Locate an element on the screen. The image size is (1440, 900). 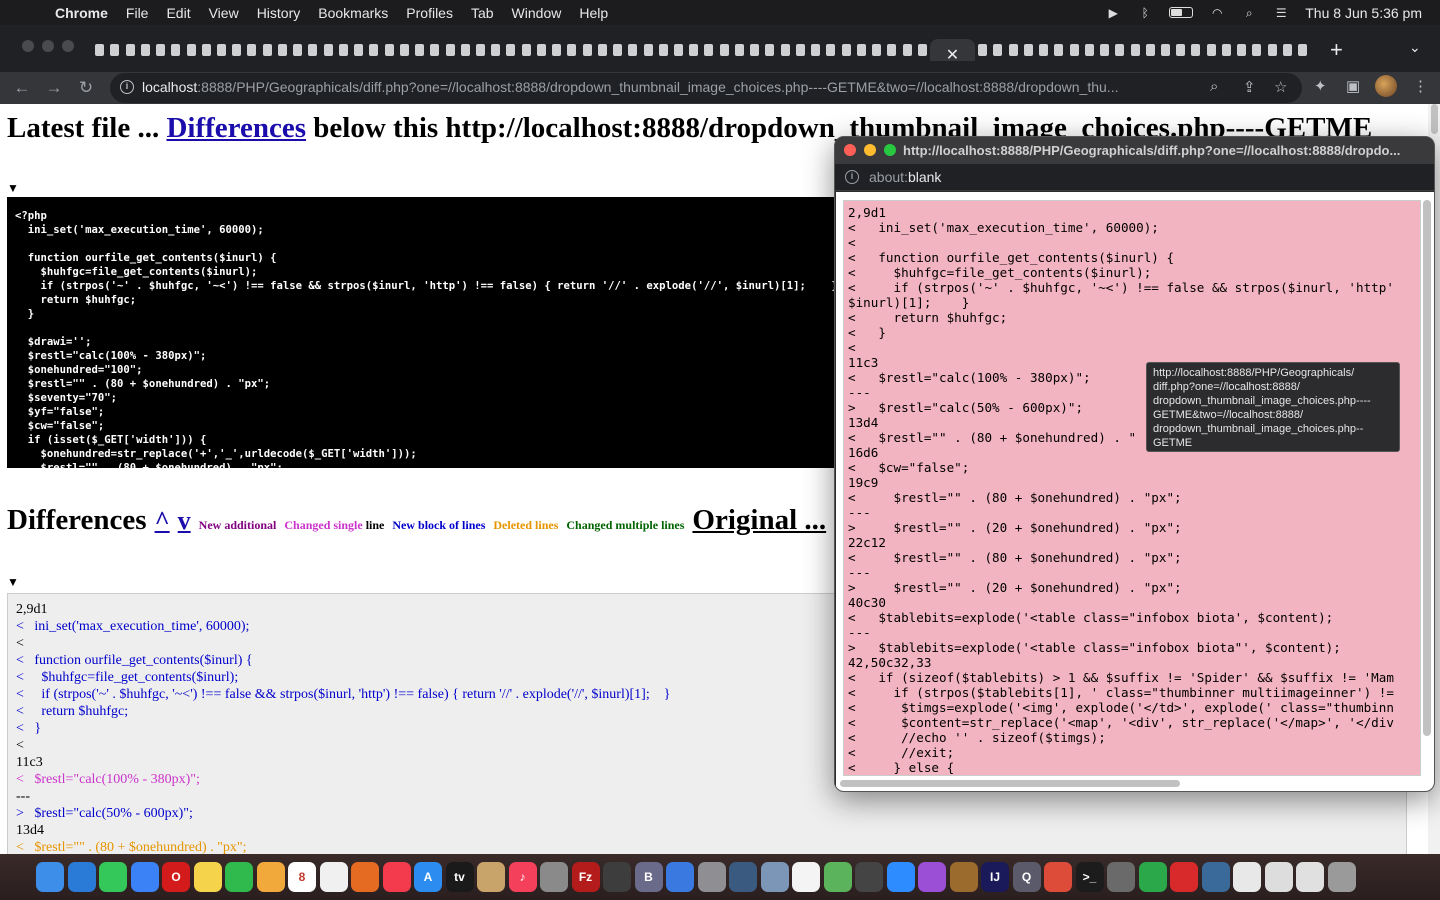
news-icon is located at coordinates (396, 877).